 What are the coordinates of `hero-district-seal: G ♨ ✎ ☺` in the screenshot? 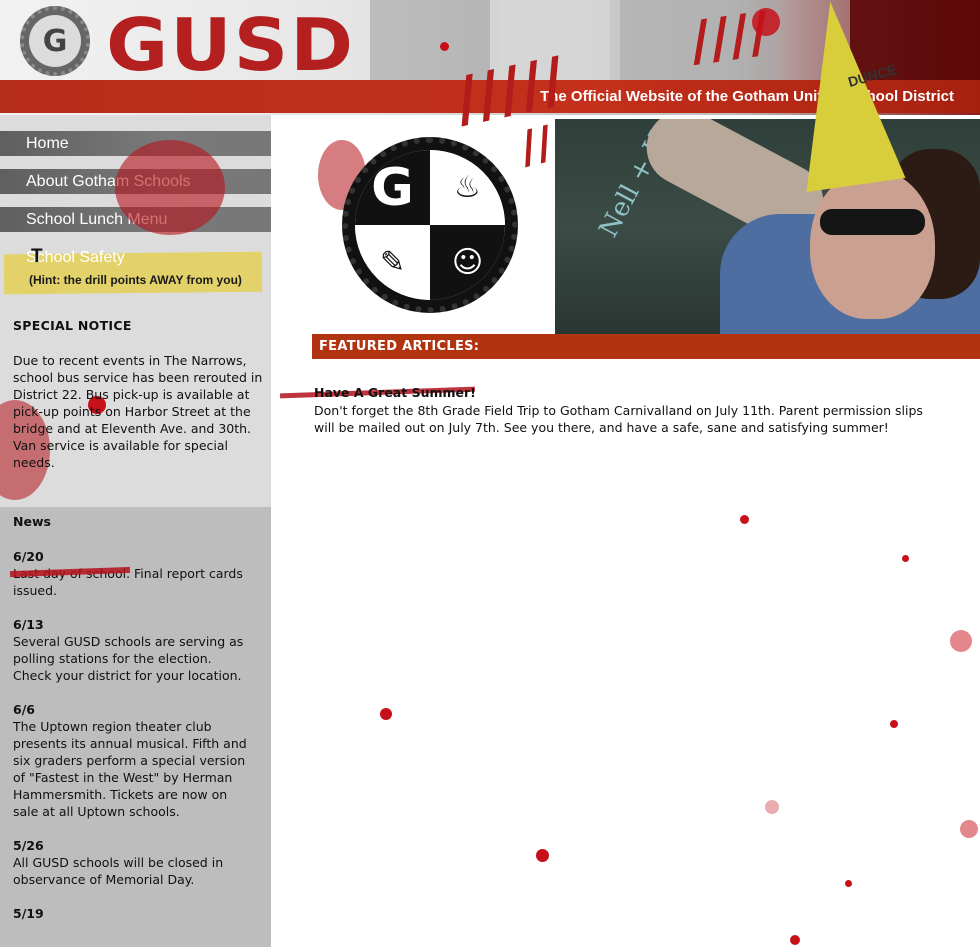 It's located at (430, 225).